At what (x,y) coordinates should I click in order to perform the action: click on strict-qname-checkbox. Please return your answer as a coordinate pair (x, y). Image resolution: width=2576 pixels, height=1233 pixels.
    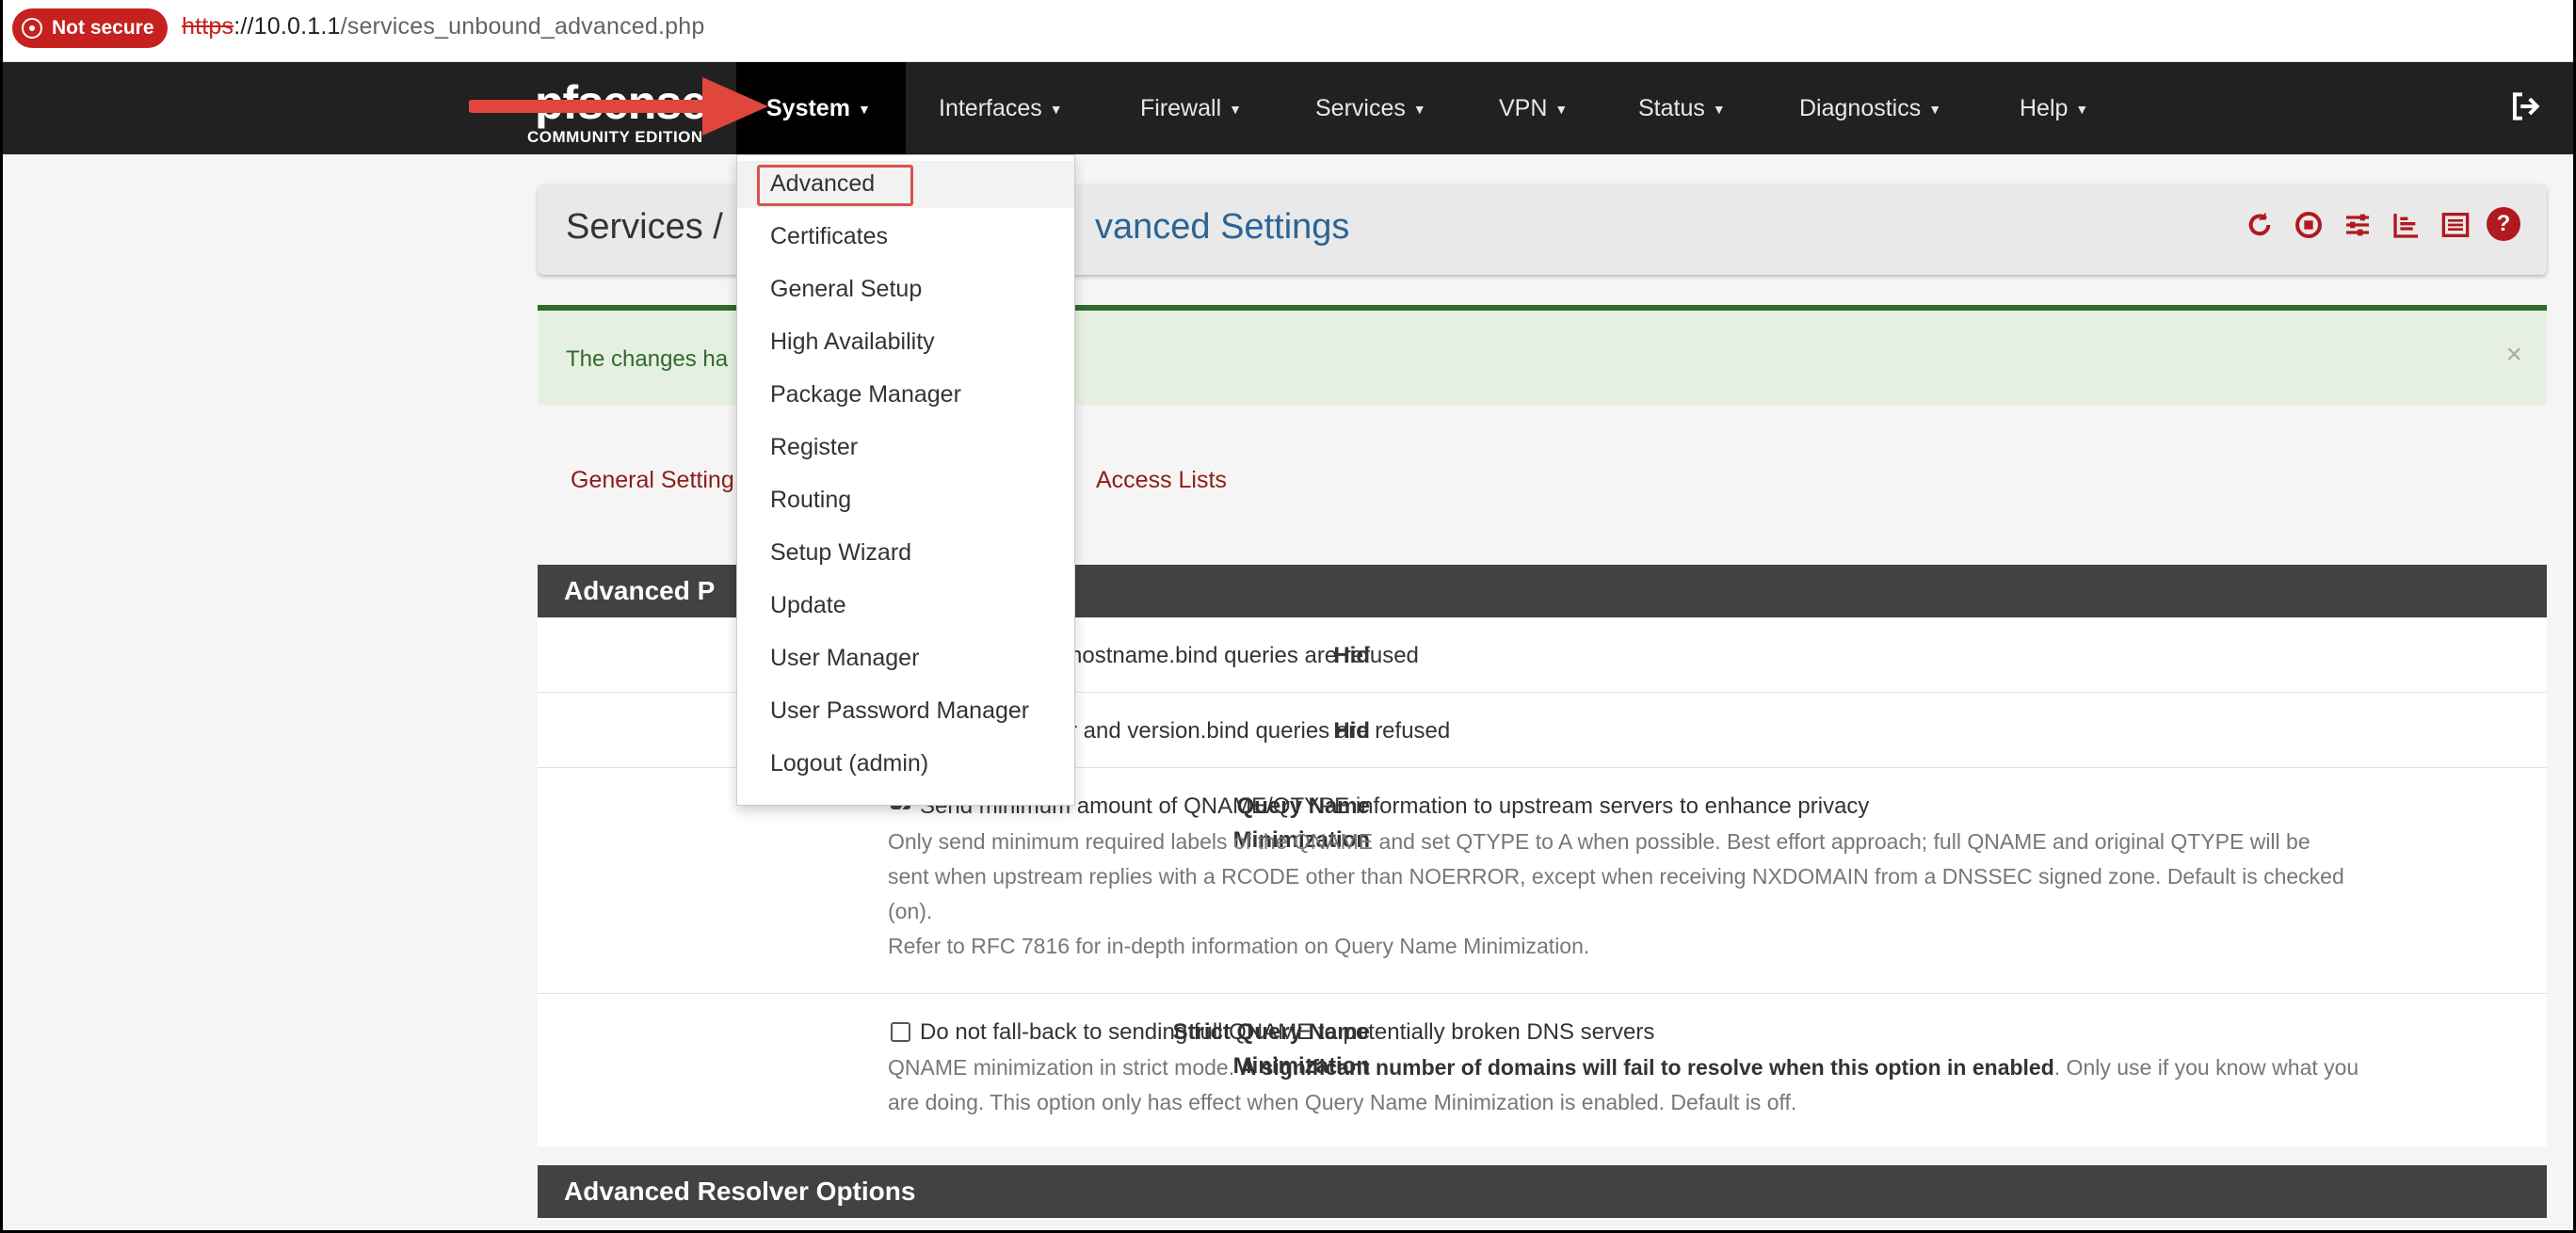
    Looking at the image, I should click on (900, 1032).